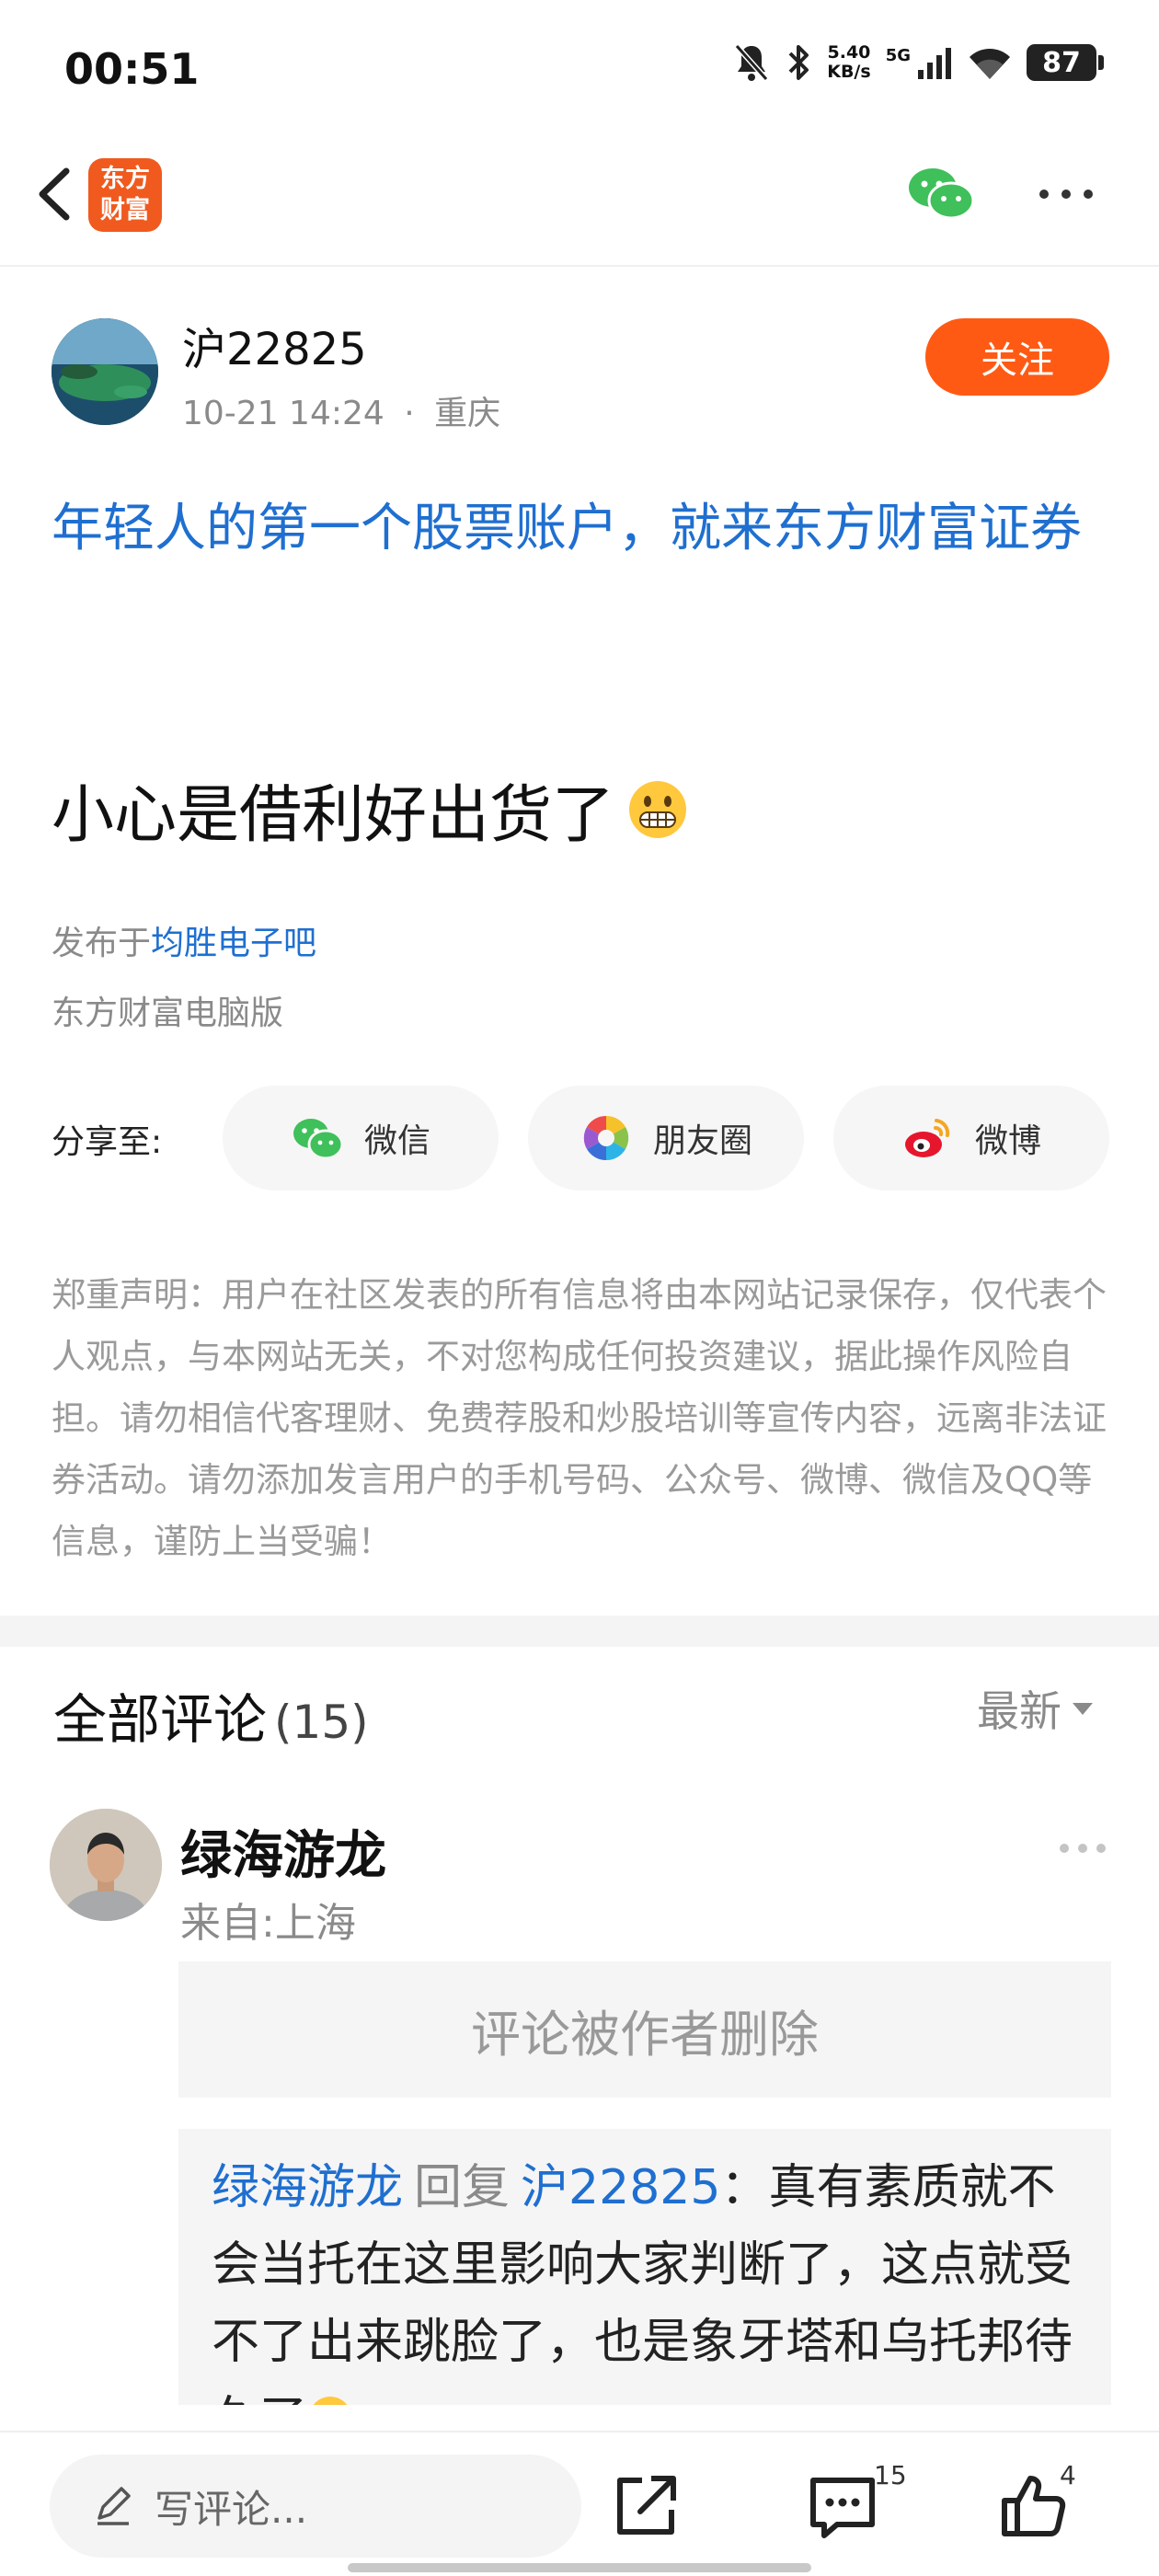  I want to click on laughing-emoji-icon, so click(330, 2401).